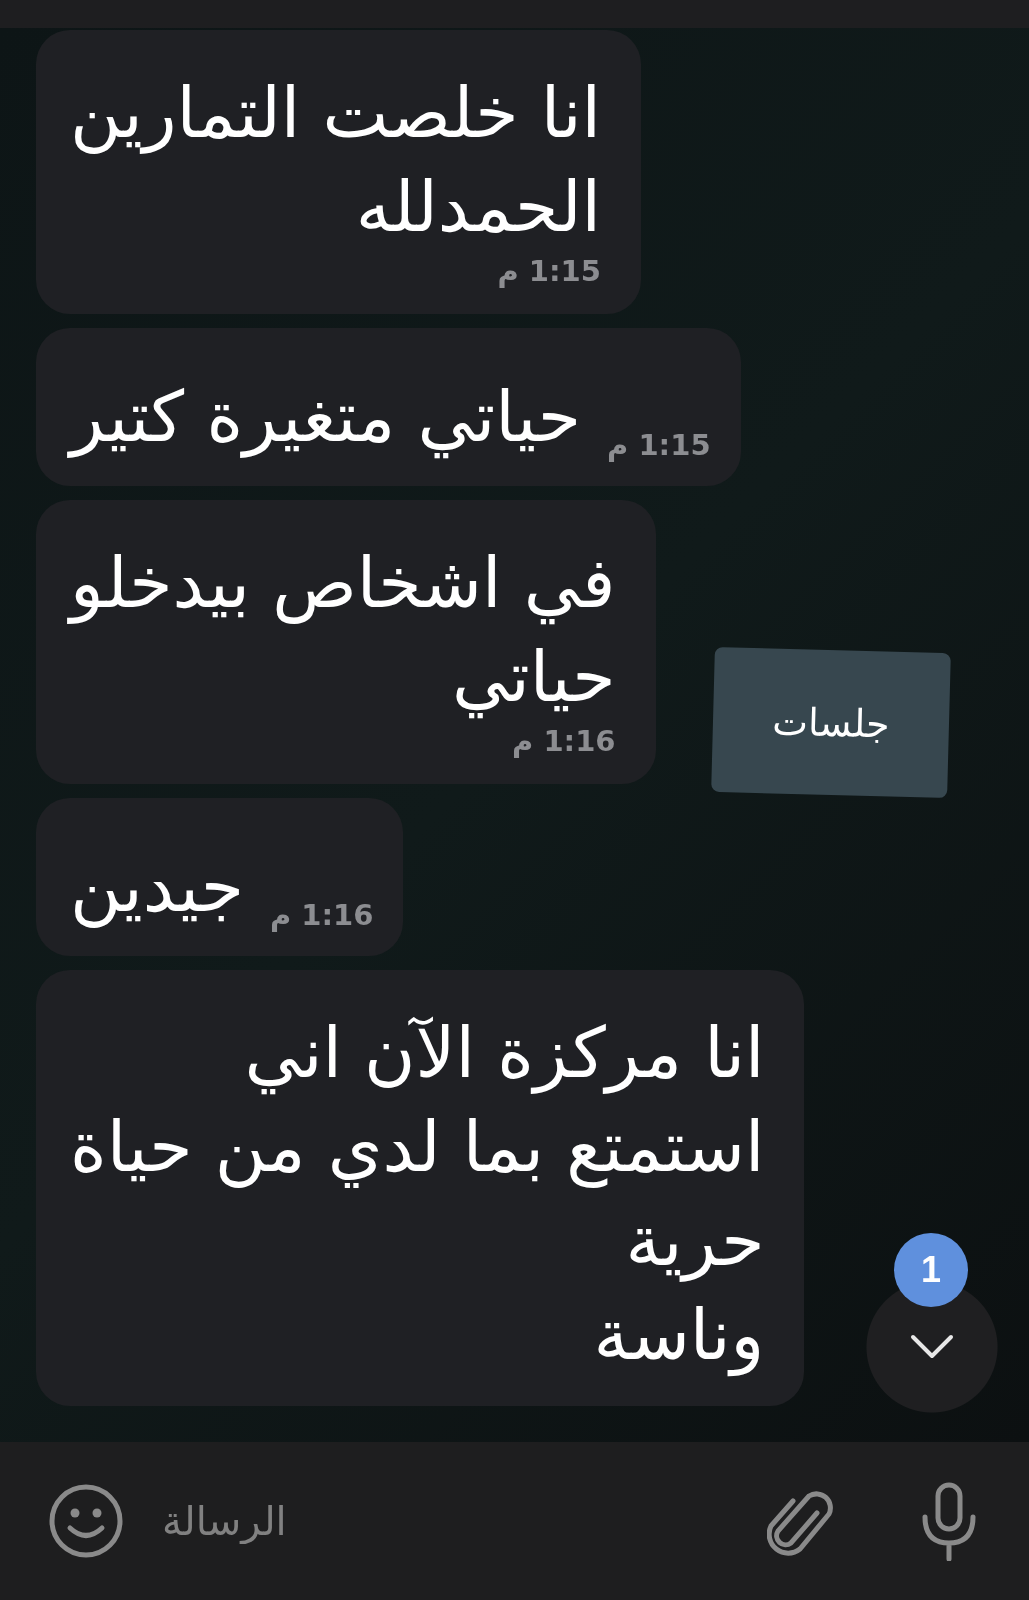 The height and width of the screenshot is (1600, 1029). Describe the element at coordinates (932, 1323) in the screenshot. I see `scroll-down-button: 1` at that location.